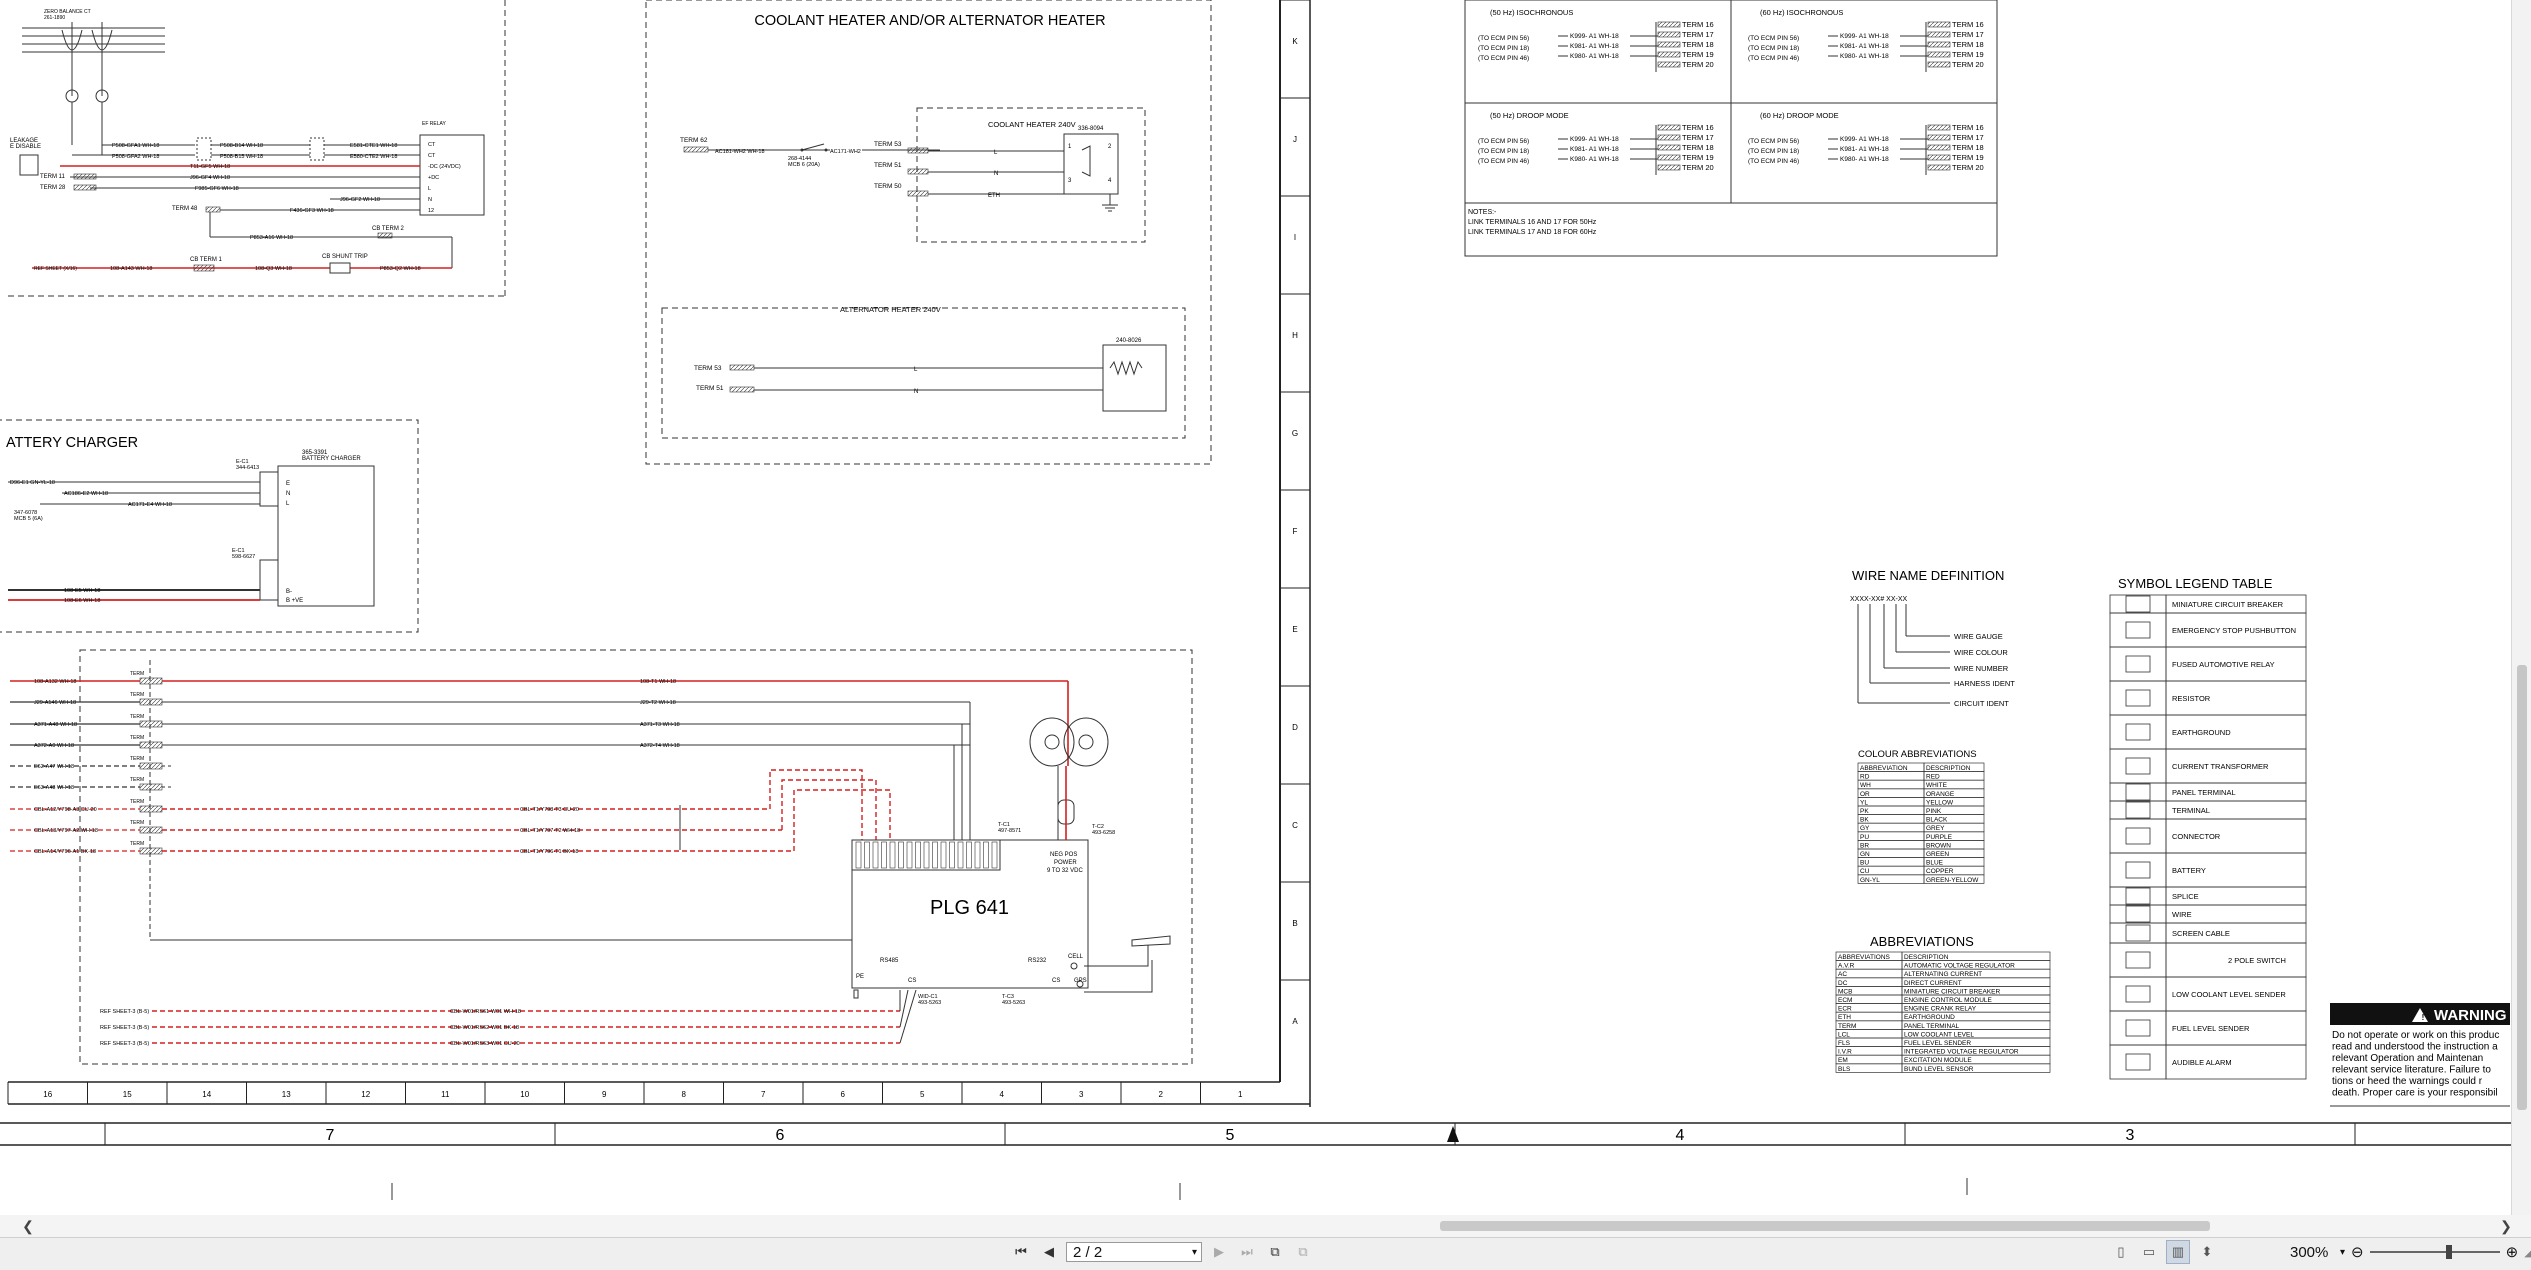  What do you see at coordinates (444, 178) in the screenshot?
I see `ef-relay-pins: CT CT -DC (24VDC) +DC LN 12` at bounding box center [444, 178].